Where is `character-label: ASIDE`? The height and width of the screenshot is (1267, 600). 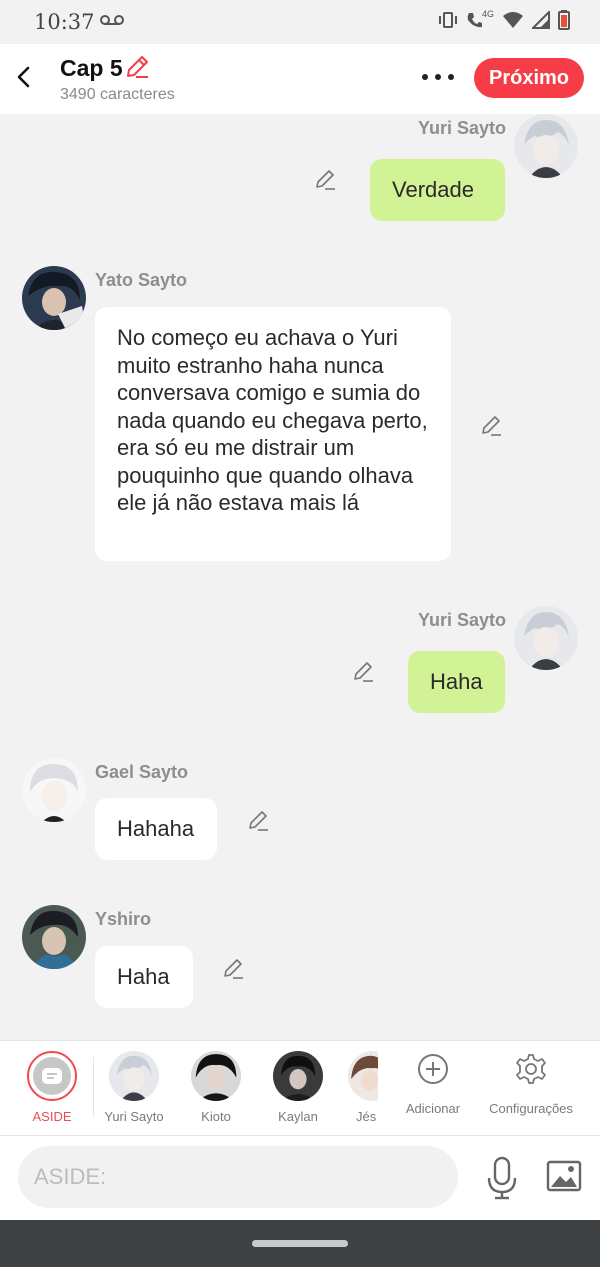
character-label: ASIDE is located at coordinates (52, 1116).